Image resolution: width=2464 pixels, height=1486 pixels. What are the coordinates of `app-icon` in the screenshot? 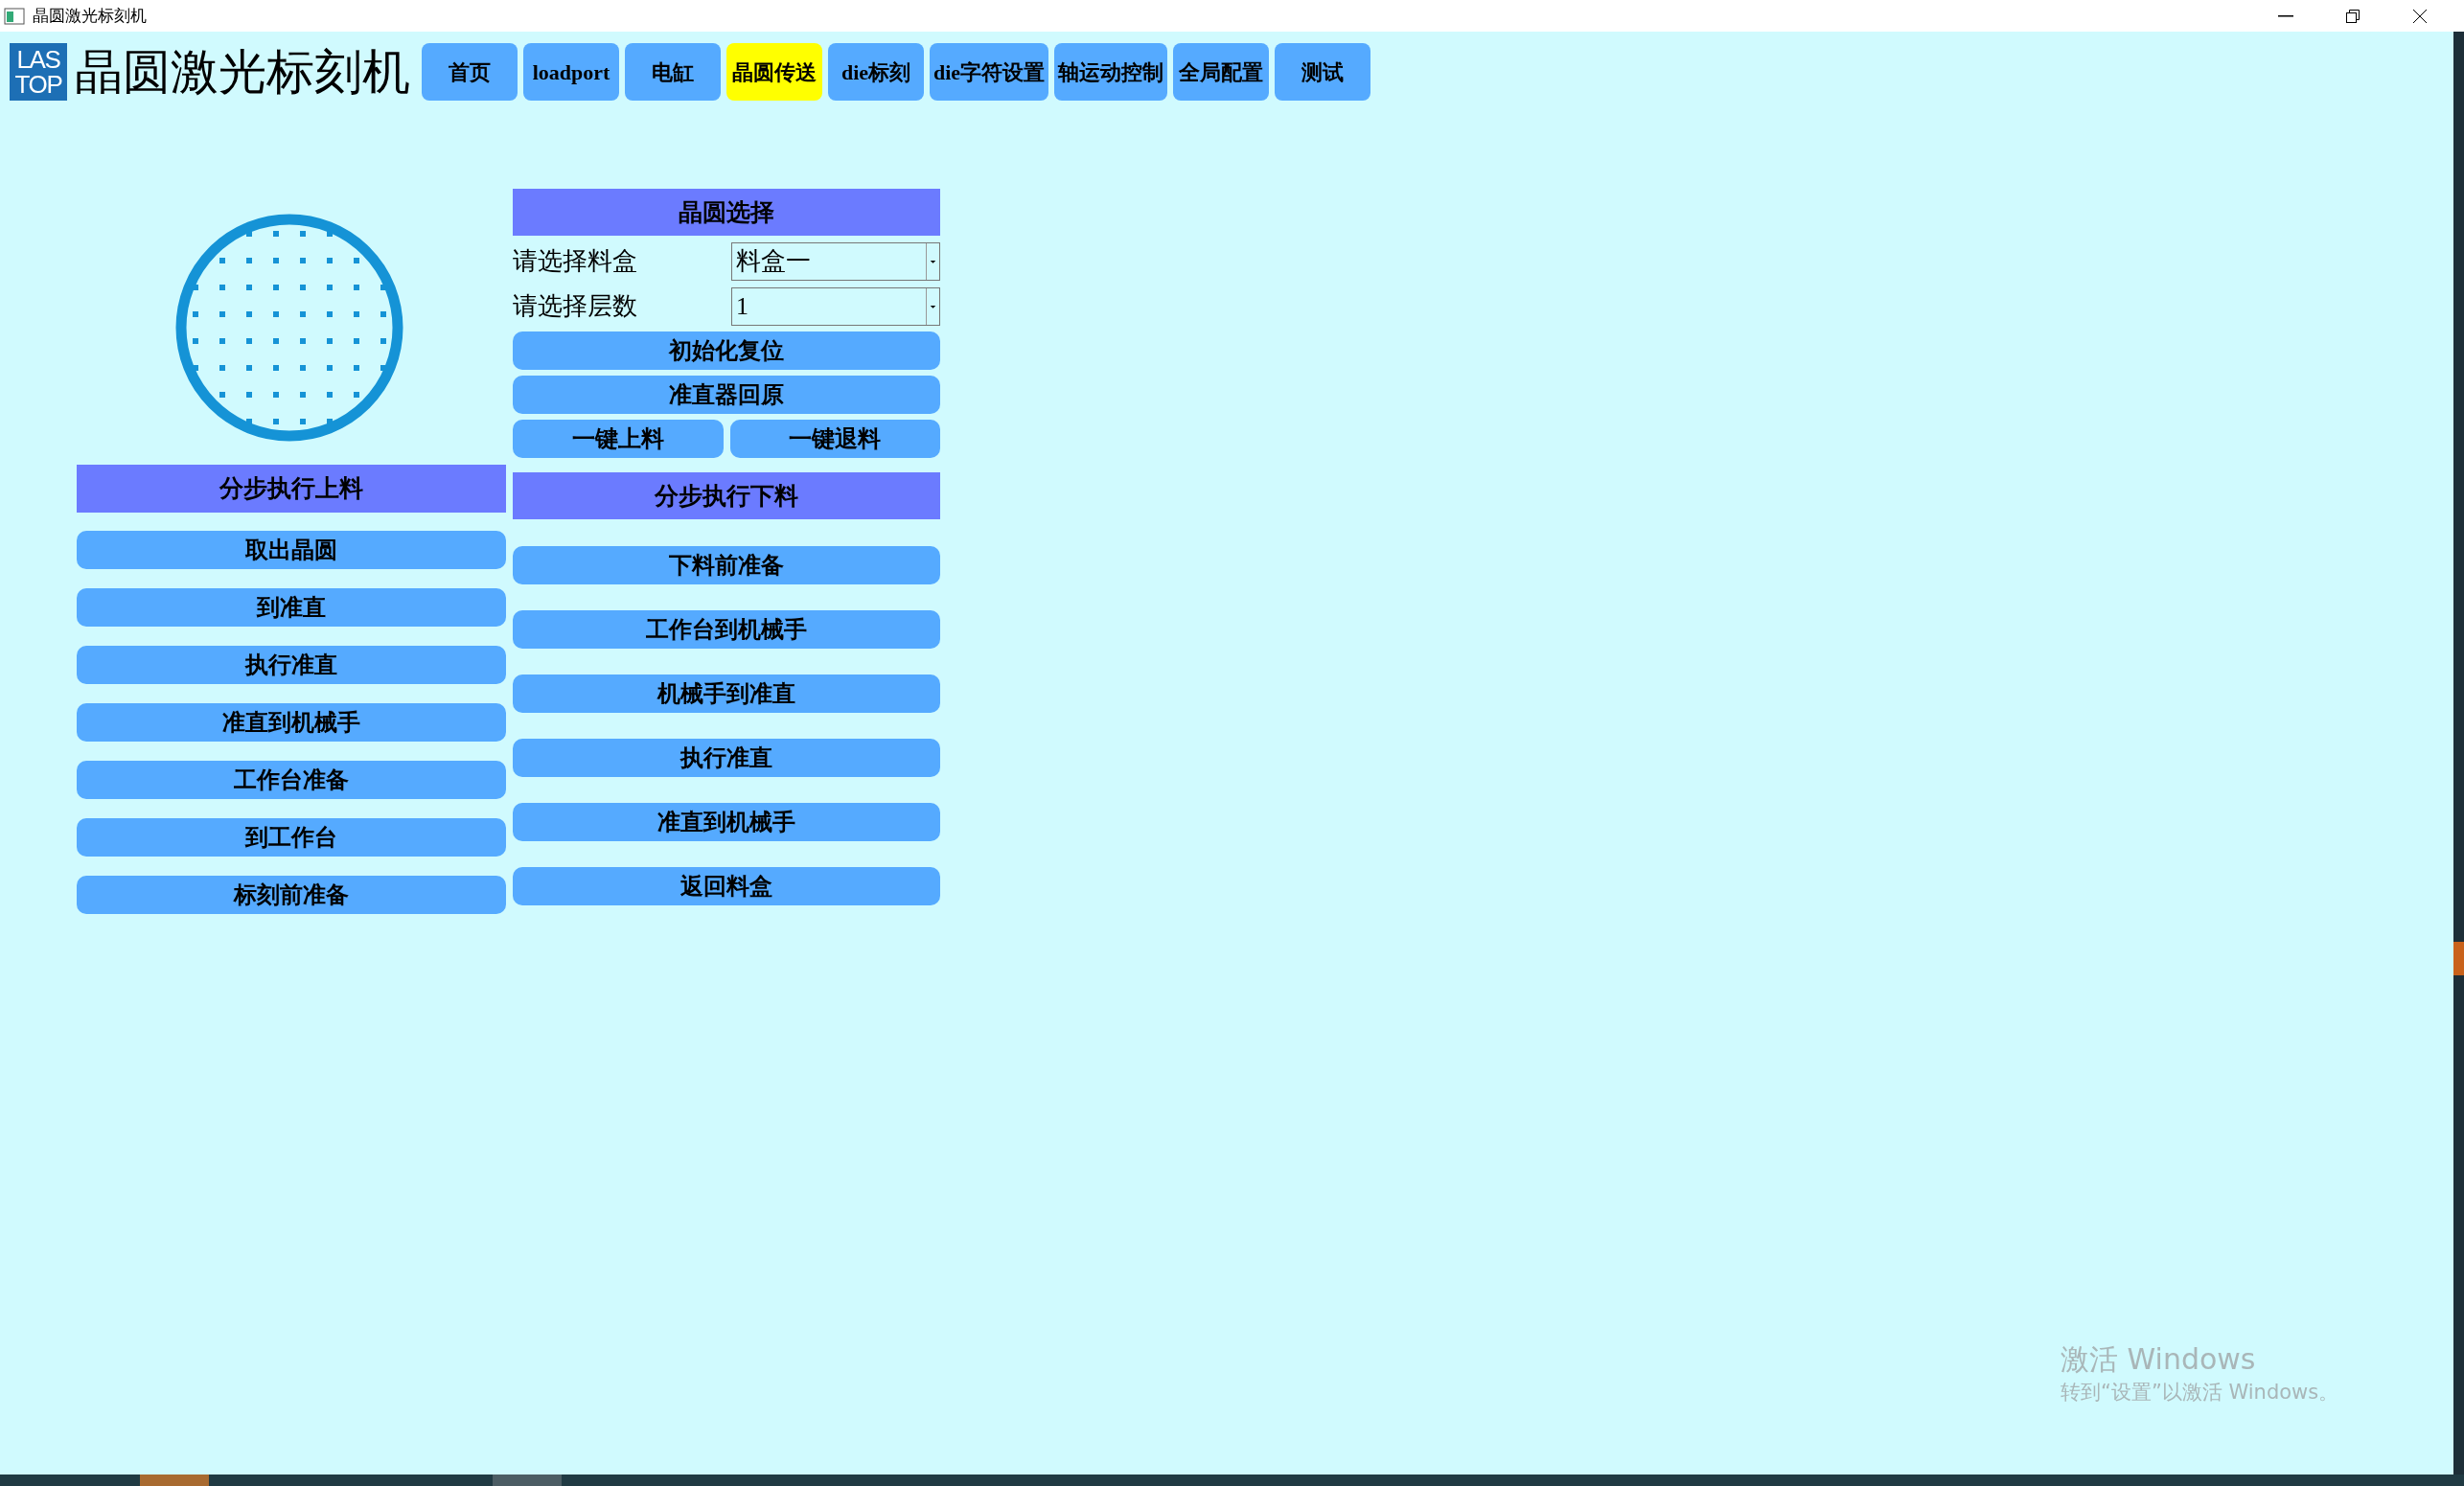 It's located at (14, 16).